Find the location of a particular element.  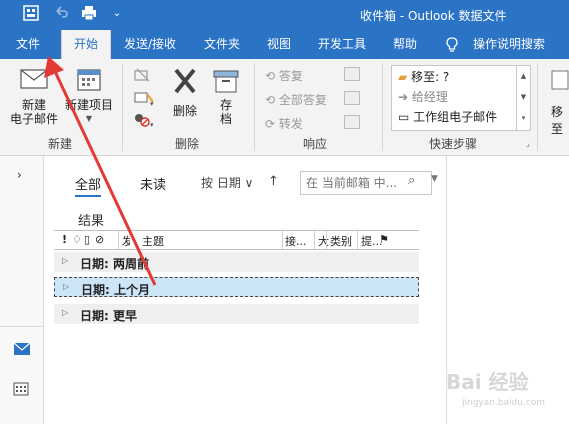

navigation-pane: › is located at coordinates (22, 290).